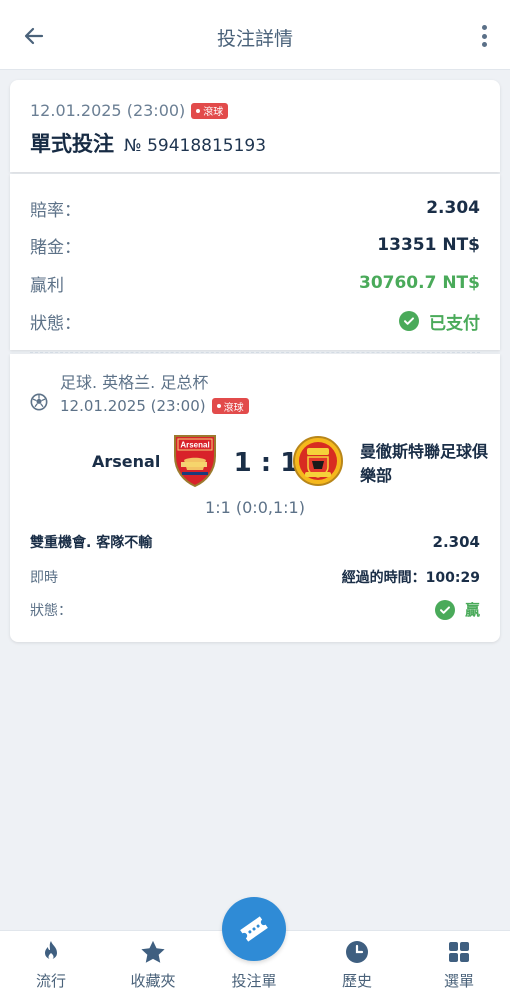 Image resolution: width=510 pixels, height=1000 pixels. Describe the element at coordinates (255, 246) in the screenshot. I see `stake-row: 賭金： 13351 NT$` at that location.